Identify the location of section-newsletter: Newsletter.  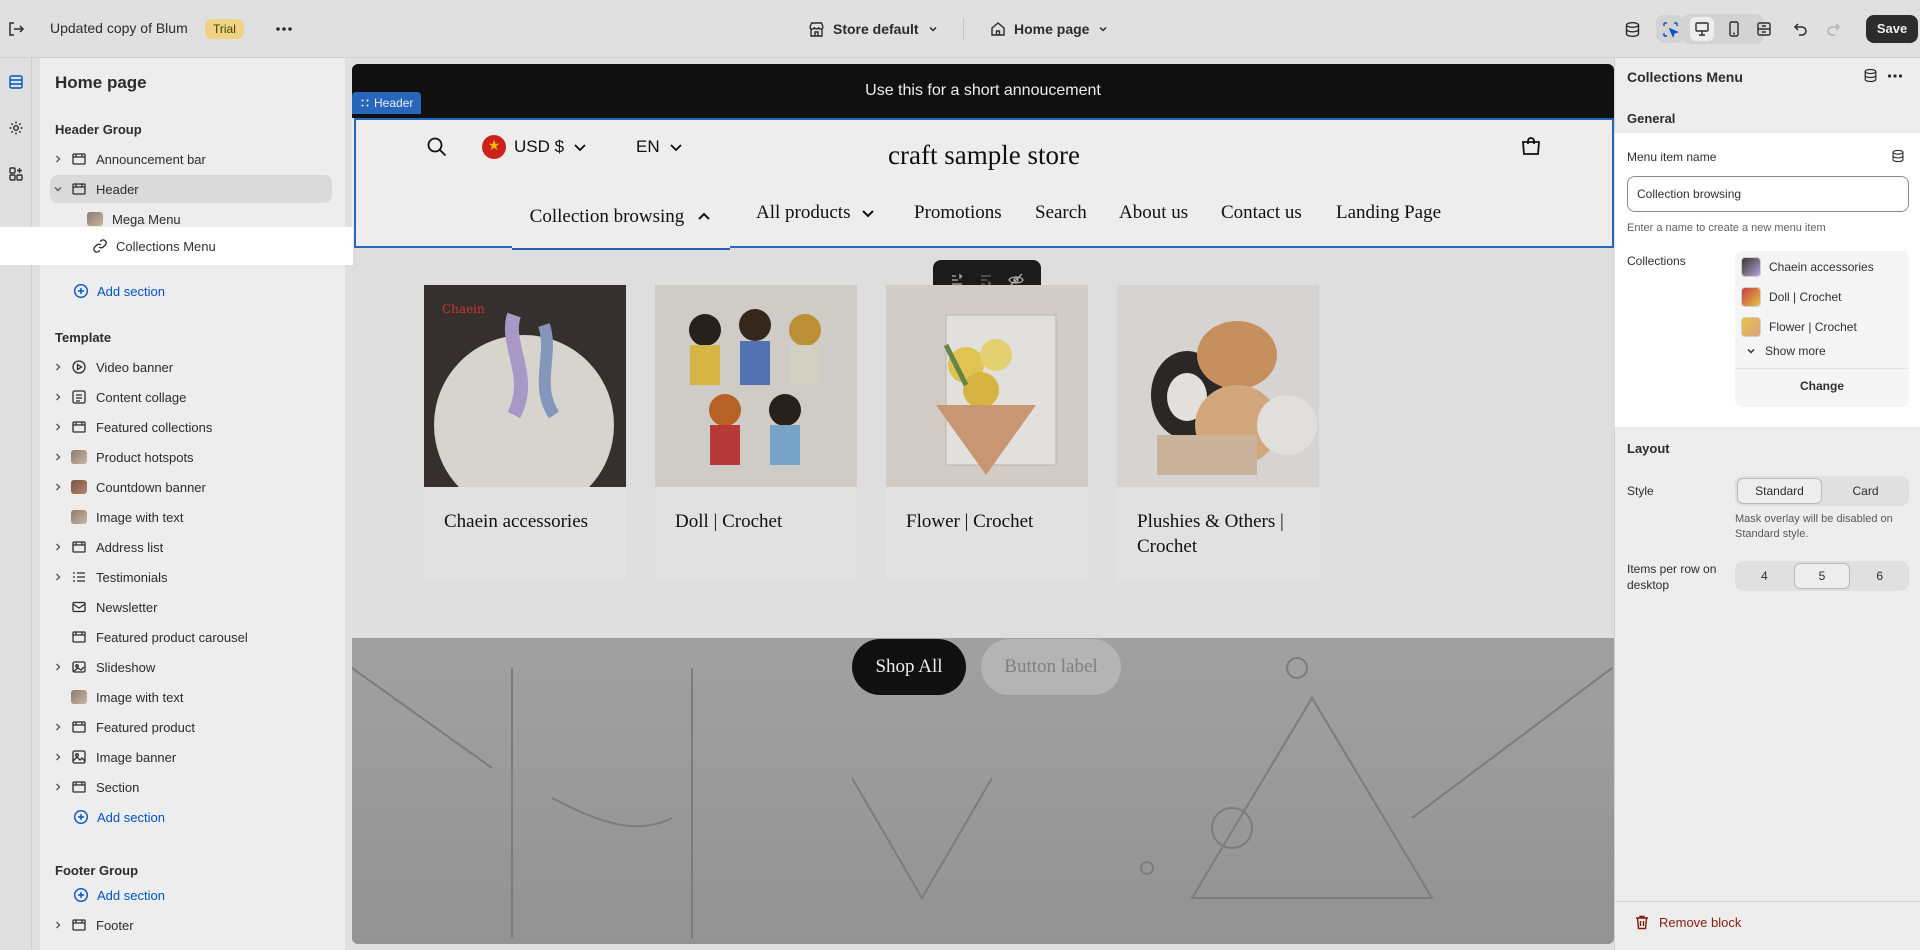
(191, 607).